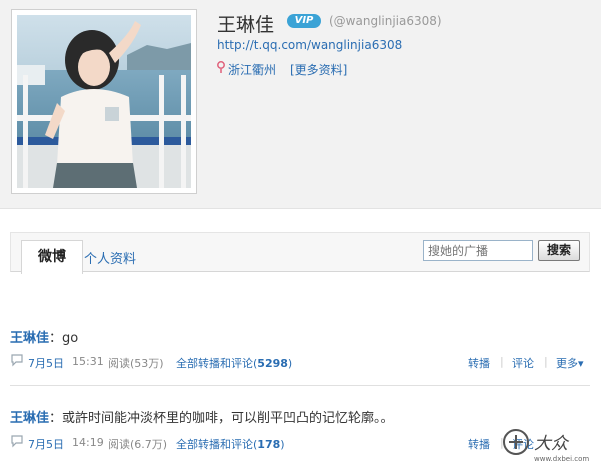 This screenshot has height=463, width=601. What do you see at coordinates (221, 67) in the screenshot?
I see `location-pin-icon` at bounding box center [221, 67].